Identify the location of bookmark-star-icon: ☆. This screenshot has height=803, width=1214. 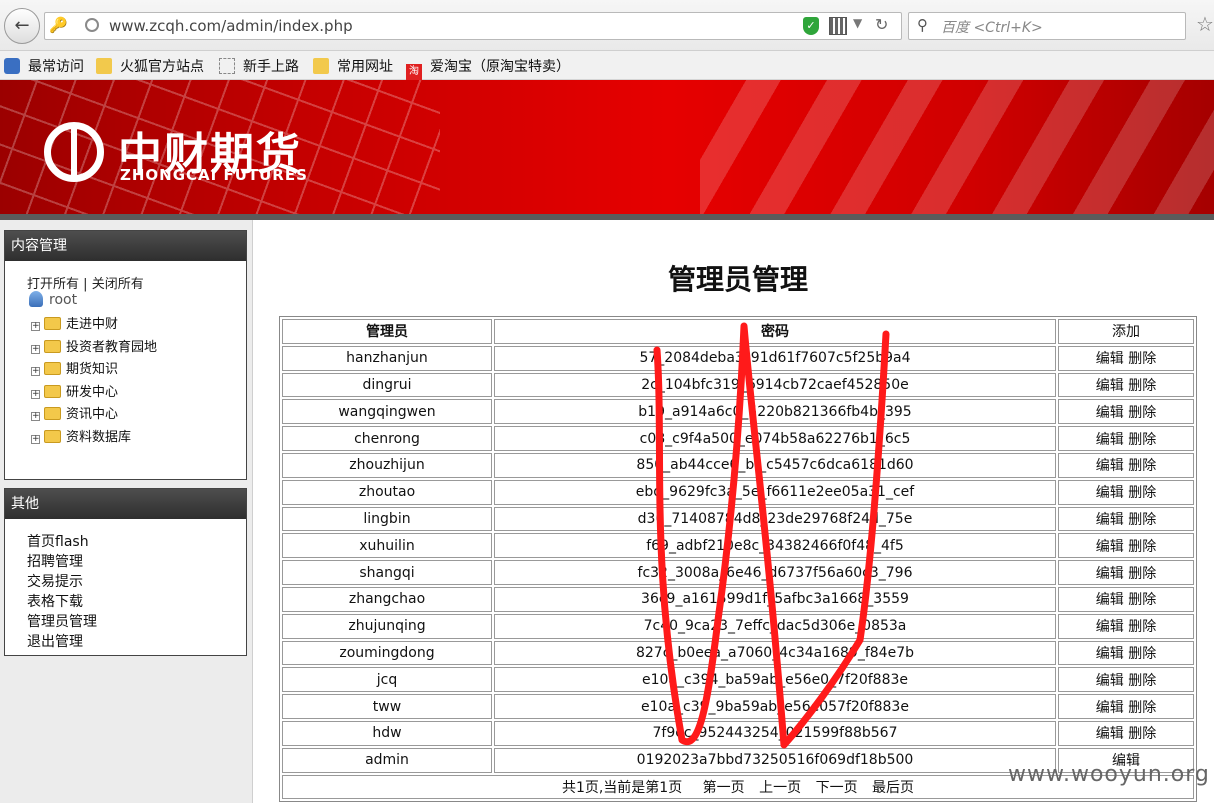
(1205, 24).